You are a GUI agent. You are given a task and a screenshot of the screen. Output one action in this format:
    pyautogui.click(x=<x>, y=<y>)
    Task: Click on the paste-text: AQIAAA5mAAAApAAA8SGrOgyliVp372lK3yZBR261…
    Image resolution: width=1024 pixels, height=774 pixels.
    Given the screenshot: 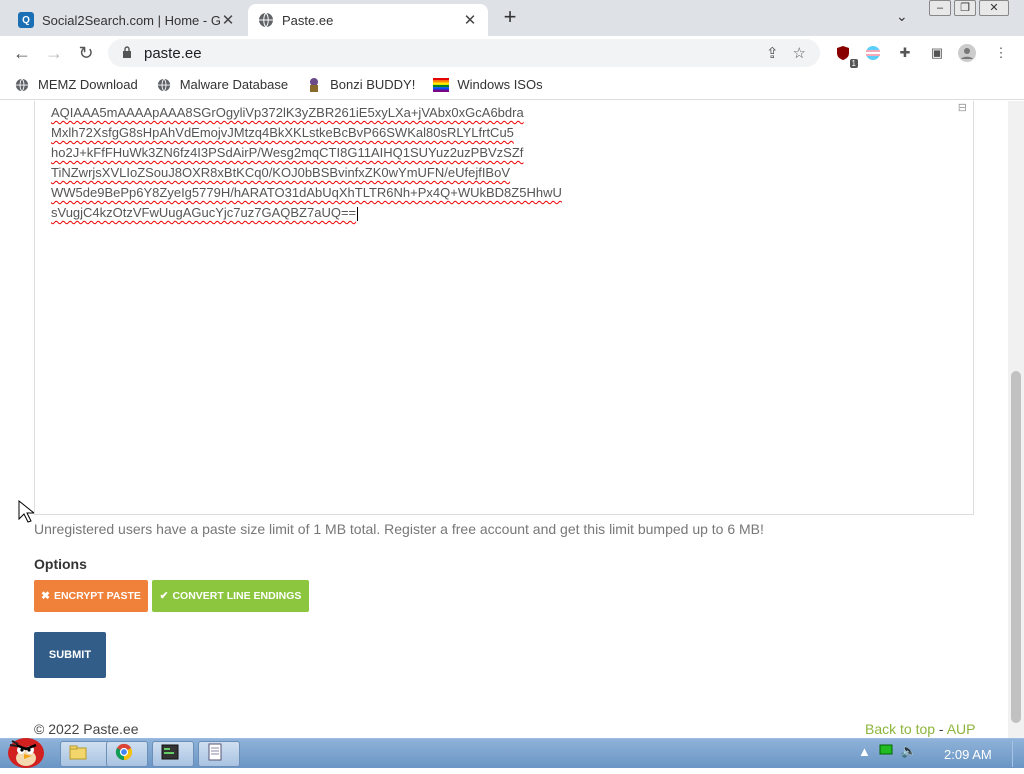 What is the action you would take?
    pyautogui.click(x=306, y=163)
    